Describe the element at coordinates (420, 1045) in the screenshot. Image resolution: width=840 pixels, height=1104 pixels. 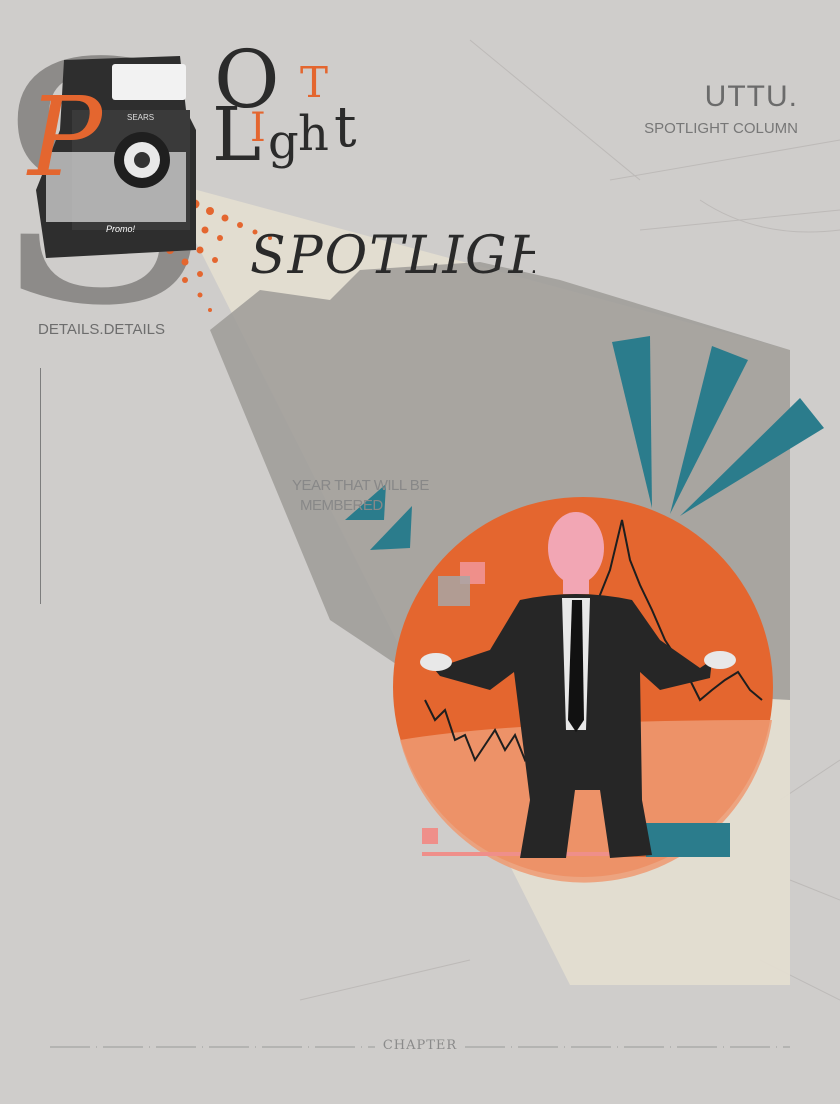
I see `chapter-label: CHAPTER` at that location.